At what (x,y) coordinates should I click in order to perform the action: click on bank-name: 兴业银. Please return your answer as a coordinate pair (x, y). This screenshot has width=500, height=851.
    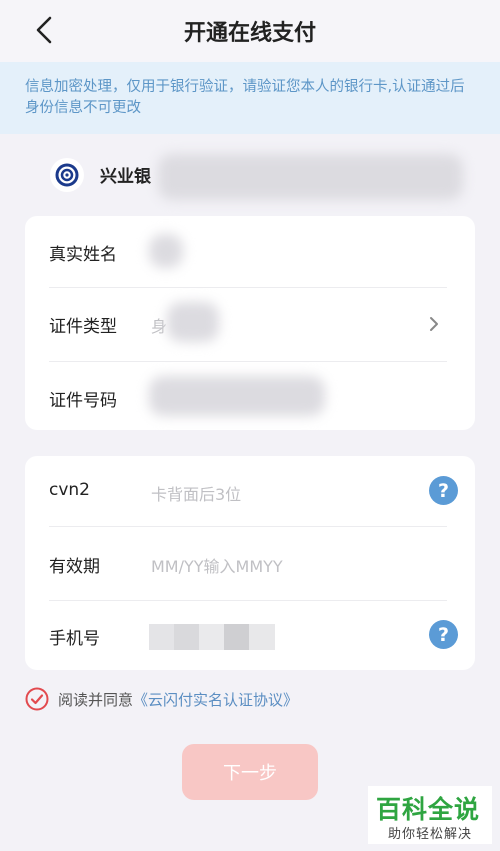
    Looking at the image, I should click on (125, 177).